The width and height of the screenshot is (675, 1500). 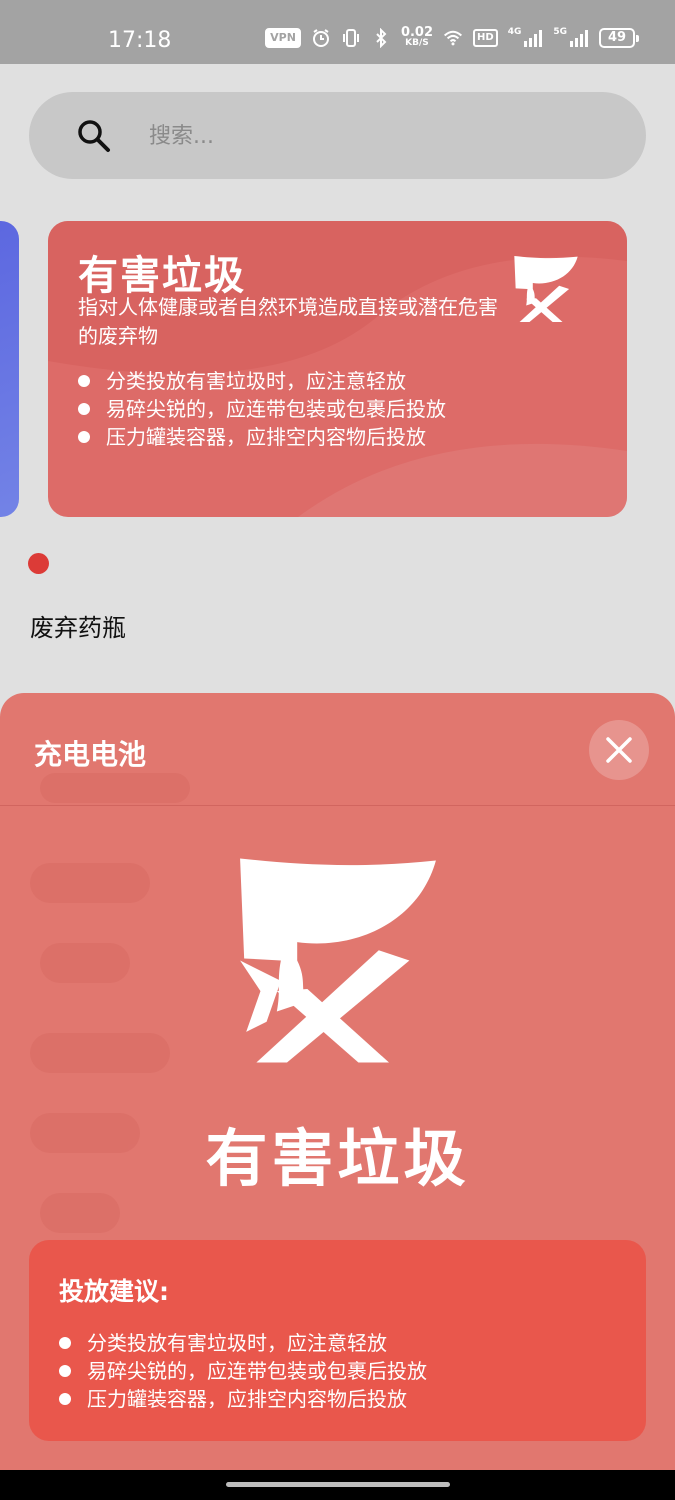 I want to click on net-label-4g: 4G, so click(x=514, y=32).